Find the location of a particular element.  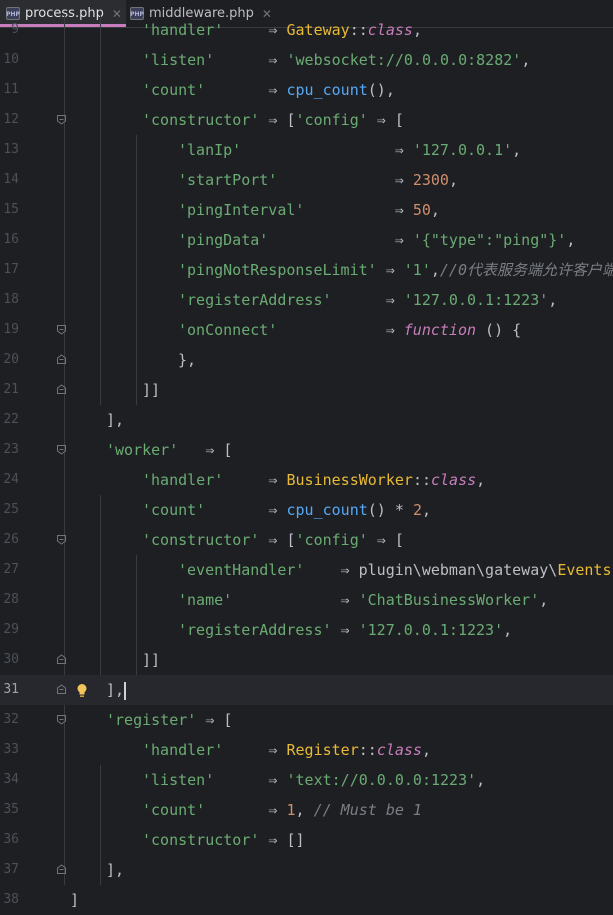

line-number: 14 is located at coordinates (9, 180).